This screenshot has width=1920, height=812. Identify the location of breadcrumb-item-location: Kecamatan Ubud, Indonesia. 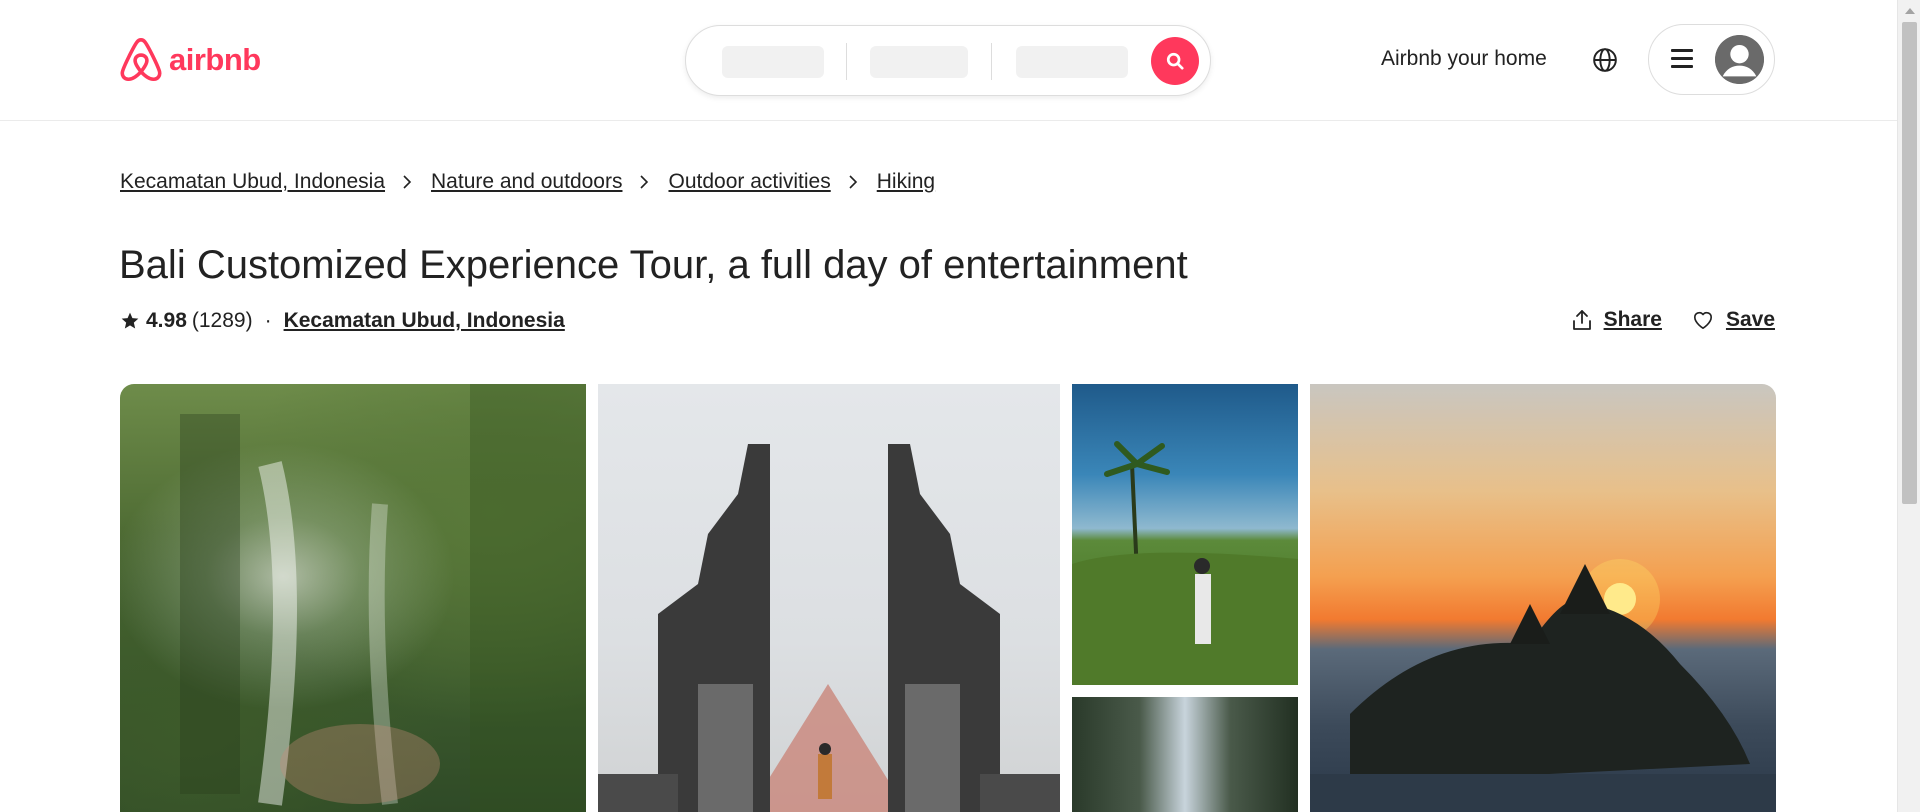
(252, 182).